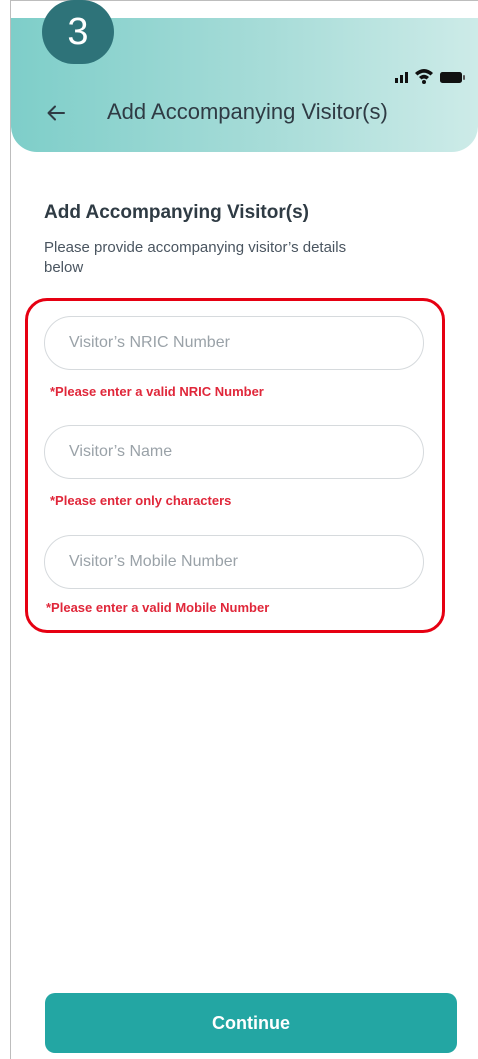 This screenshot has width=478, height=1059. Describe the element at coordinates (234, 452) in the screenshot. I see `visitor-name-input` at that location.